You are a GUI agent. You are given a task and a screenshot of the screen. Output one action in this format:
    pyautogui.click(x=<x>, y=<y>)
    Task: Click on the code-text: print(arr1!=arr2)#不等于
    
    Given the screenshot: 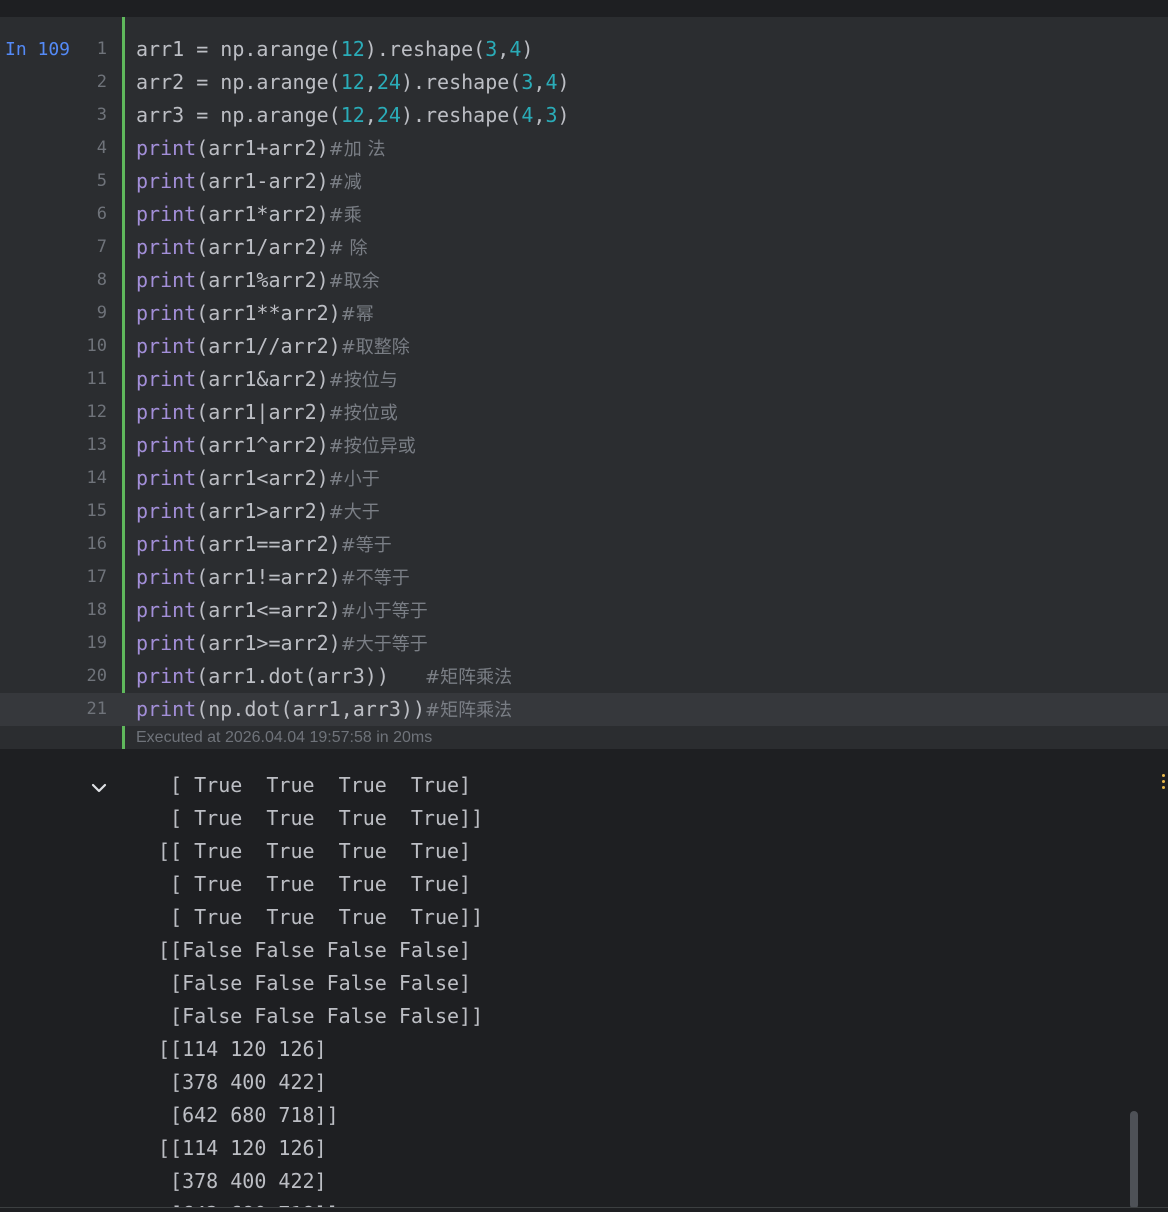 What is the action you would take?
    pyautogui.click(x=273, y=577)
    